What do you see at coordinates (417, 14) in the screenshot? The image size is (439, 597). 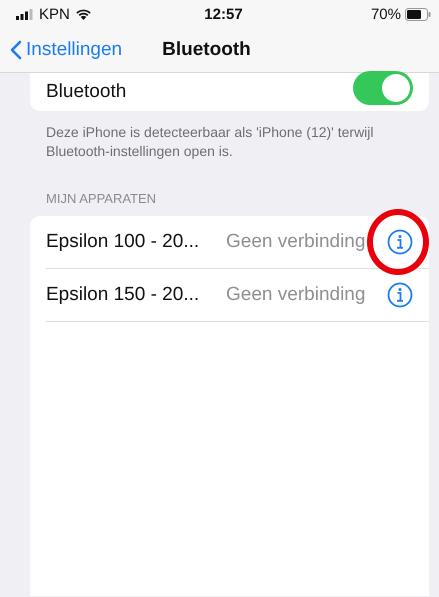 I see `battery-icon` at bounding box center [417, 14].